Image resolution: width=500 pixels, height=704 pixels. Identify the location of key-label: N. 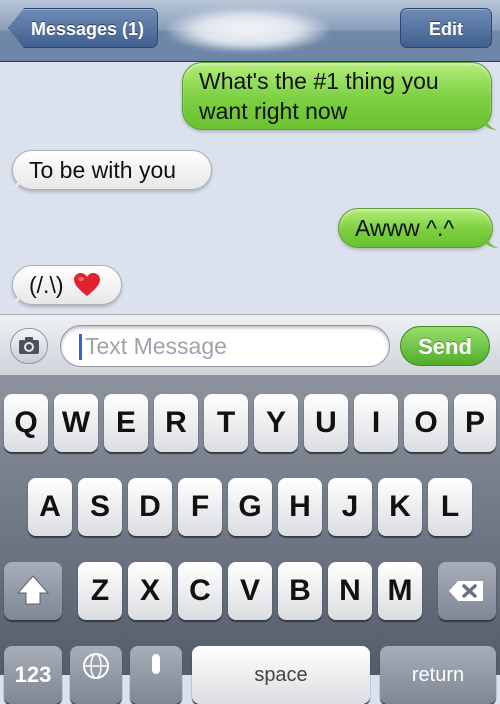
(350, 590).